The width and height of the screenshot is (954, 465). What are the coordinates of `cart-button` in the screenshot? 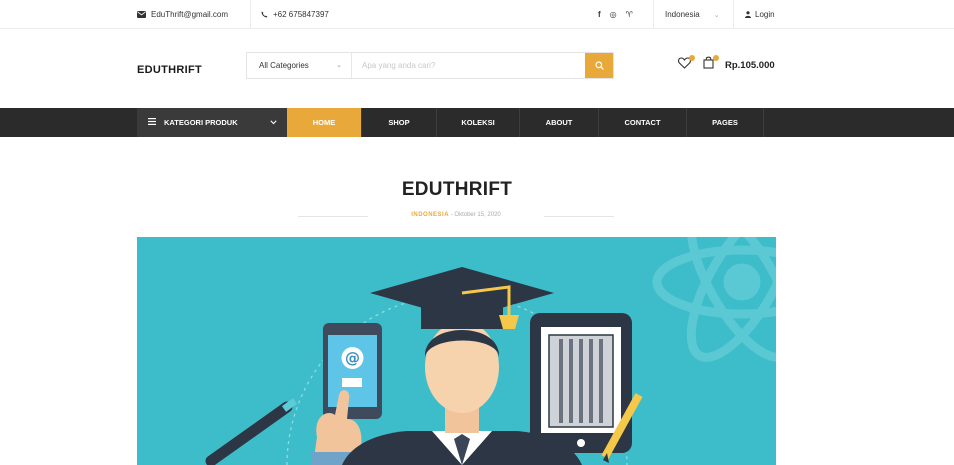 It's located at (709, 64).